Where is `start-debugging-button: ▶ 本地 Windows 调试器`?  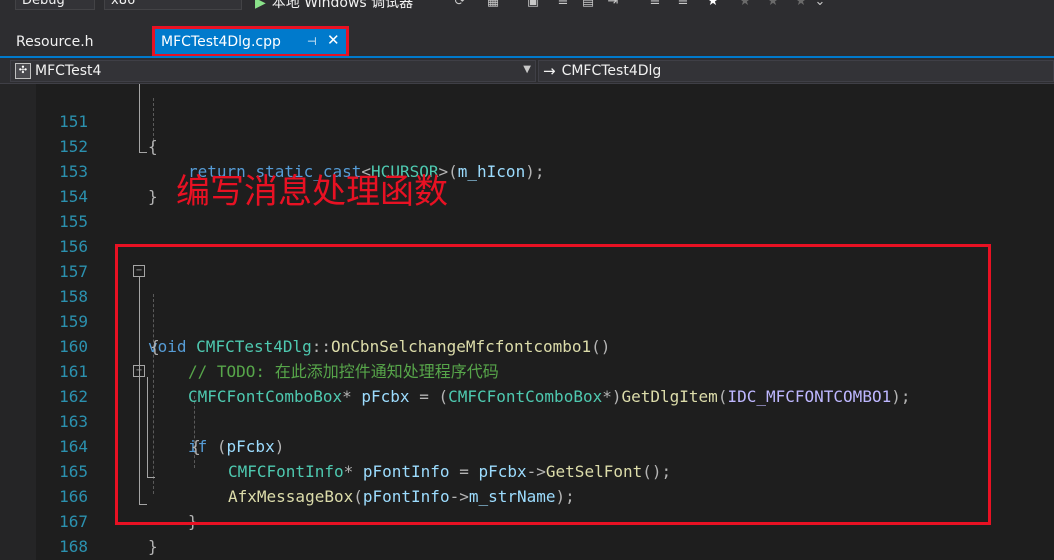 start-debugging-button: ▶ 本地 Windows 调试器 is located at coordinates (334, 6).